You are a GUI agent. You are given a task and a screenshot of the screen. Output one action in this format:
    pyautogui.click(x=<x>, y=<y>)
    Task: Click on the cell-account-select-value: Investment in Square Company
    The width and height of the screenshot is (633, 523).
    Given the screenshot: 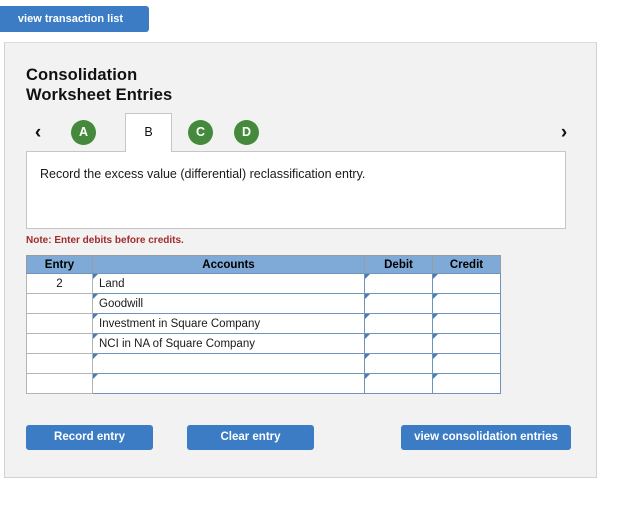 What is the action you would take?
    pyautogui.click(x=180, y=323)
    